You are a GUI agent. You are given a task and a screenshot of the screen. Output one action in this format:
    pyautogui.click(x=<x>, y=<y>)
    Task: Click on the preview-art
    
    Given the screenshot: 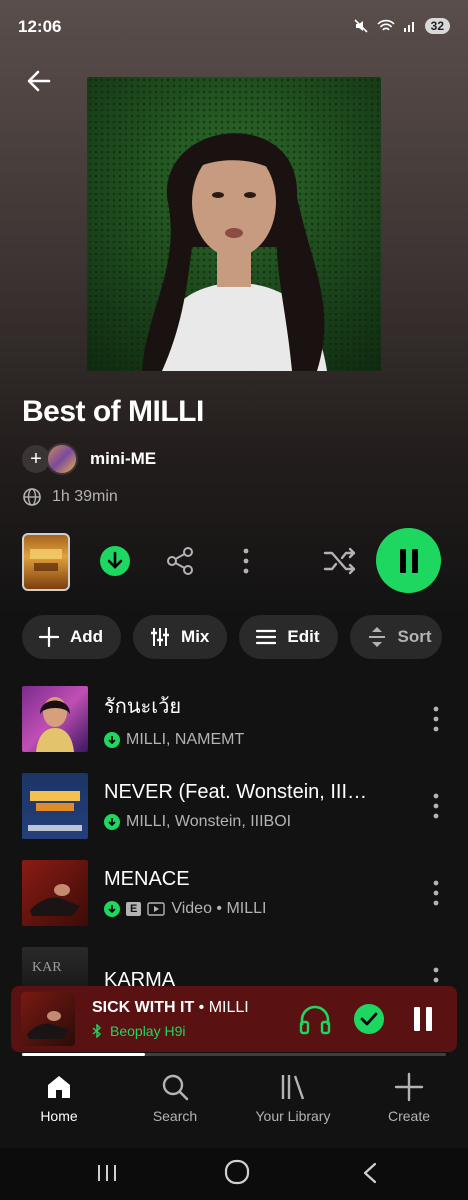 What is the action you would take?
    pyautogui.click(x=46, y=560)
    